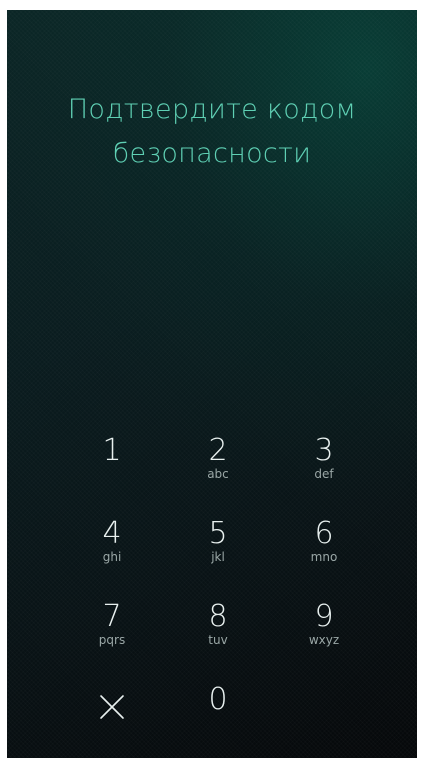 This screenshot has height=760, width=424. I want to click on key-6: 6 mno, so click(324, 554).